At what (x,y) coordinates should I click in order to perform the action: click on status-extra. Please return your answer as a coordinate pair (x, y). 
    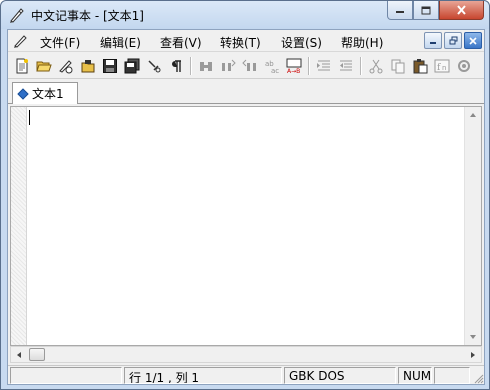
    Looking at the image, I should click on (452, 375).